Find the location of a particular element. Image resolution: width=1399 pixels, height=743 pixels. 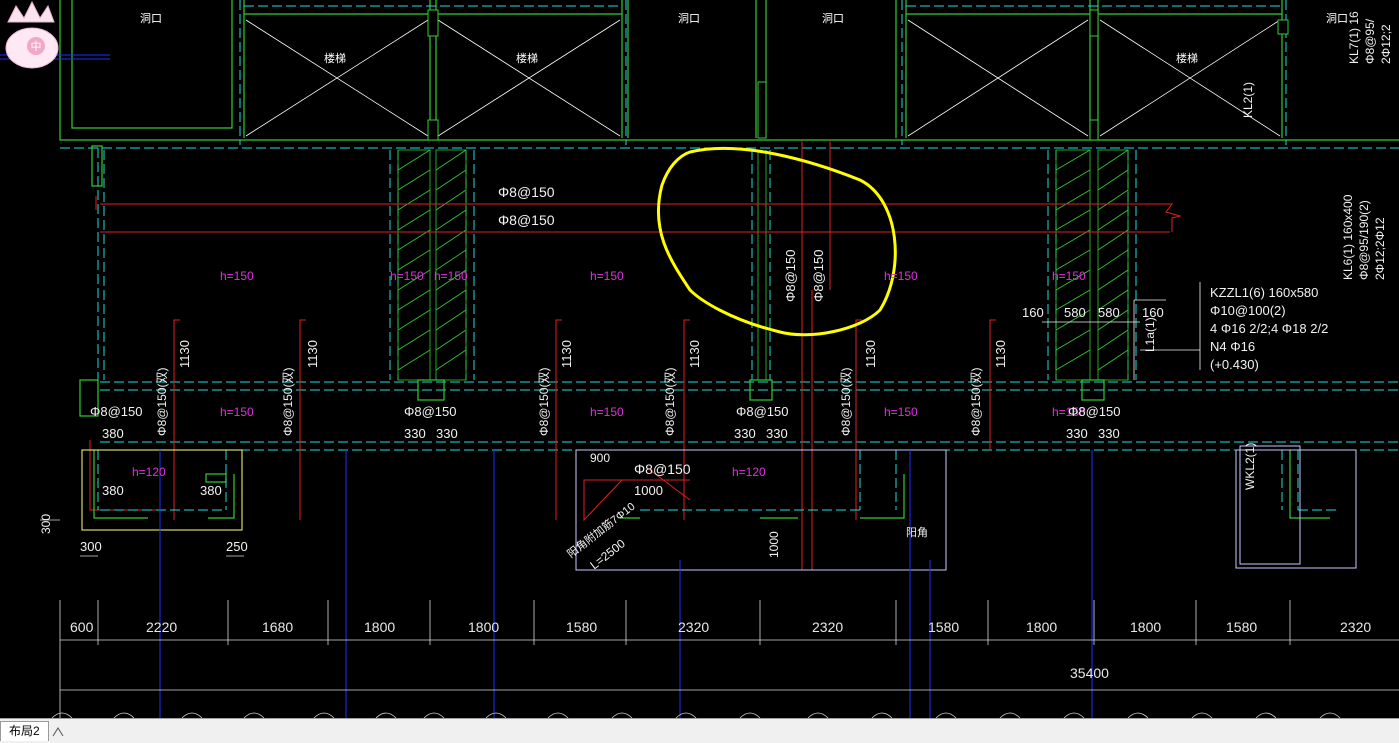

middle-slab-walls is located at coordinates (745, 163).